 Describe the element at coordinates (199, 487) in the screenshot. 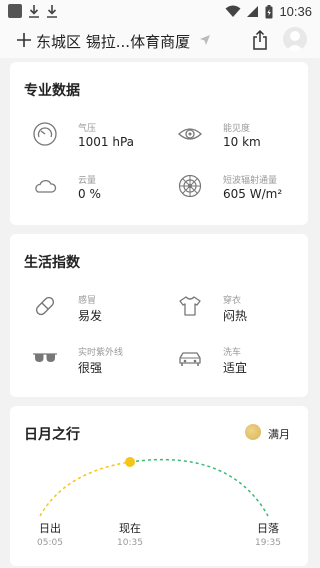

I see `sun-arc-future` at that location.